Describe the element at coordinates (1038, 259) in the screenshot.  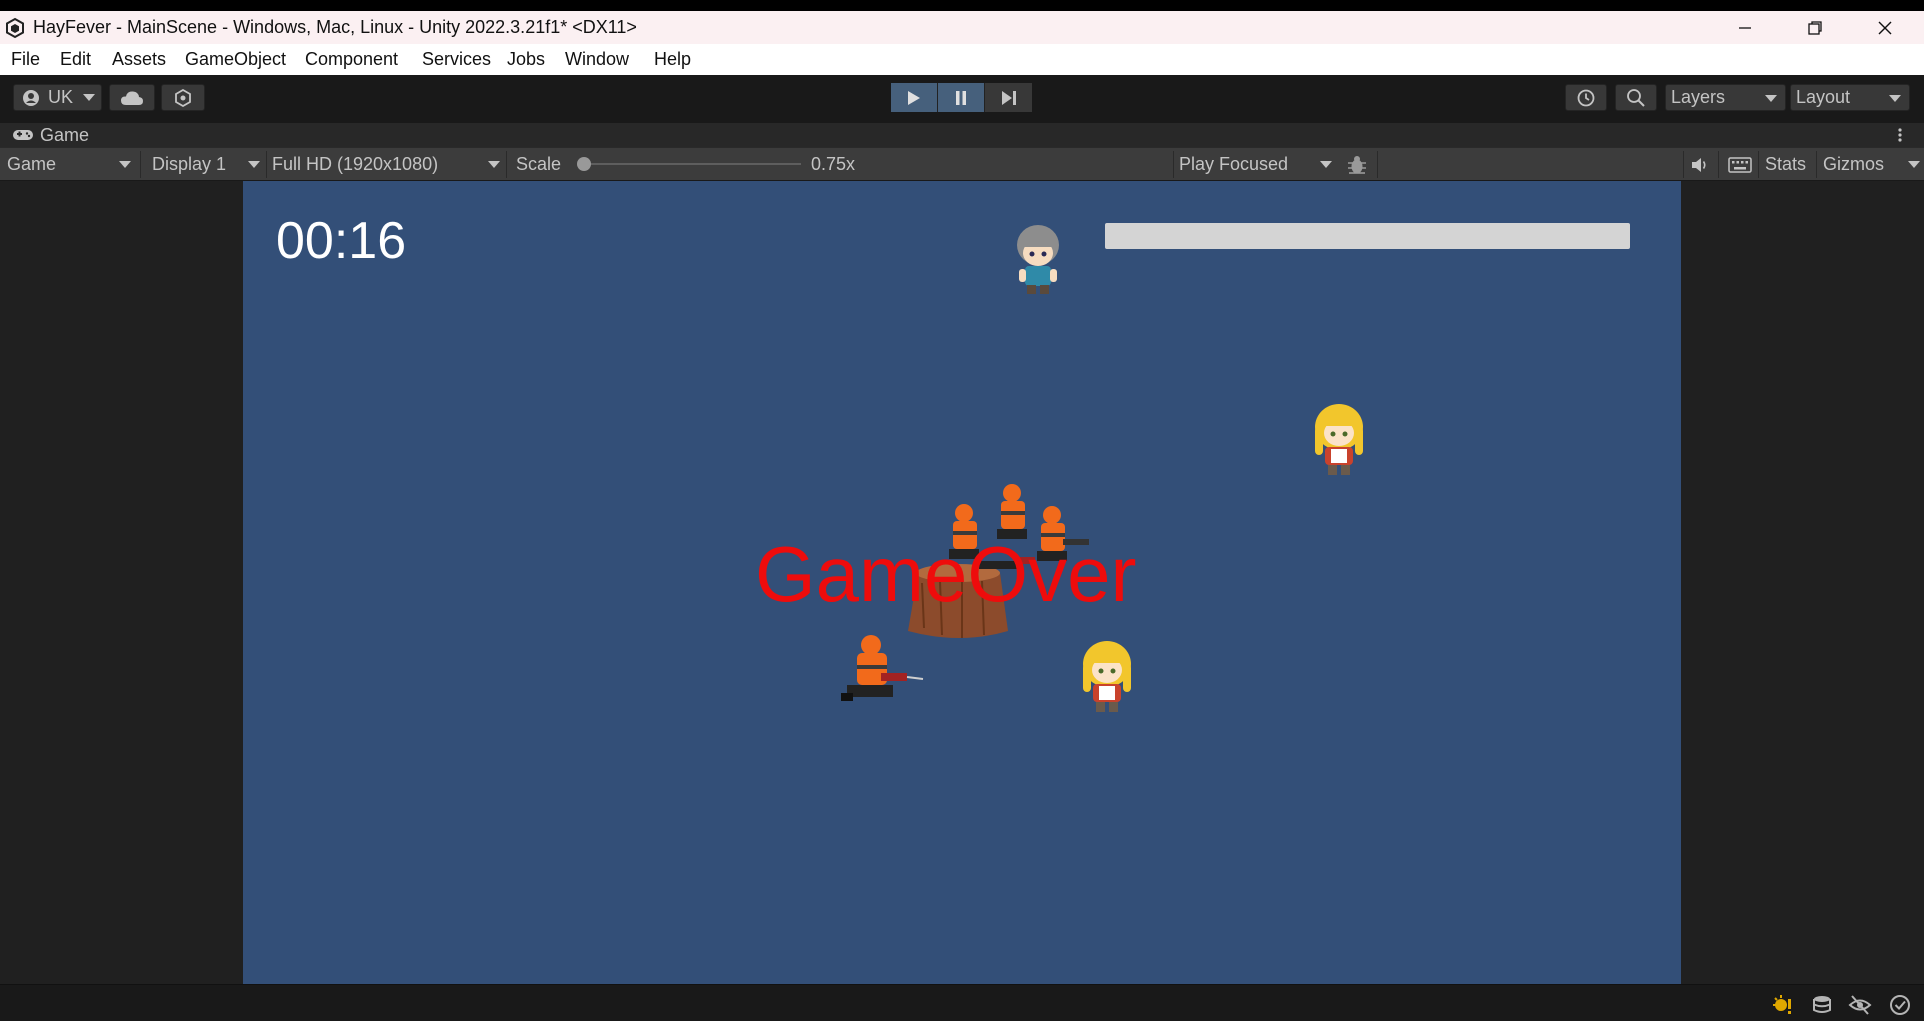
I see `character-grey-hair` at that location.